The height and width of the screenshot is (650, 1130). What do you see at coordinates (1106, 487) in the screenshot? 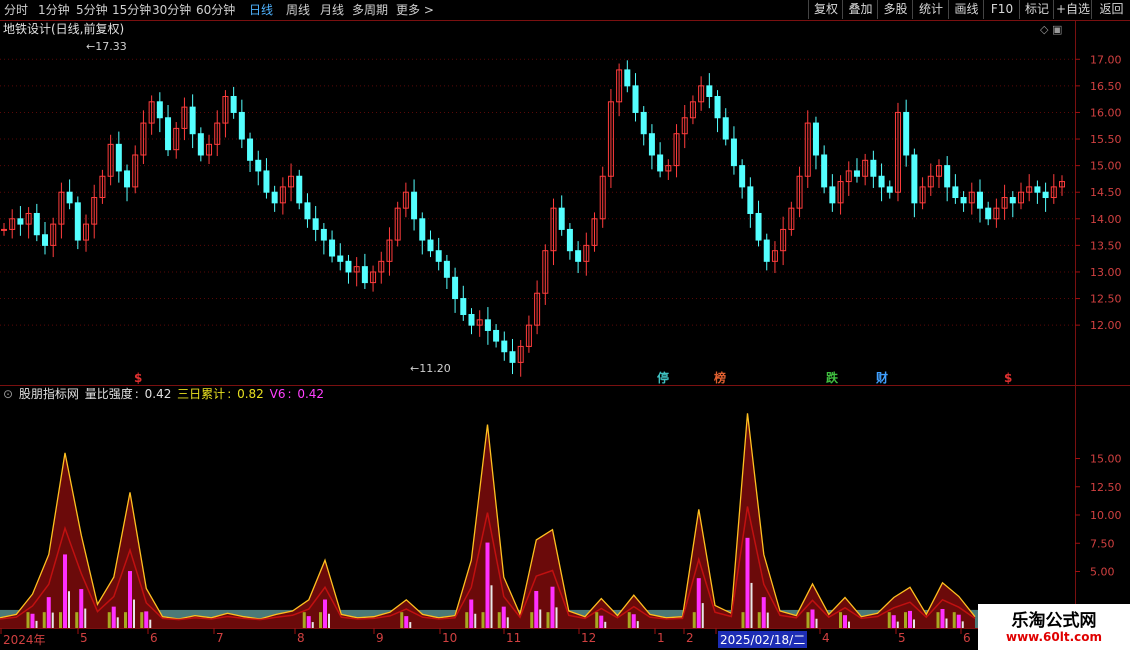
I see `indicator-tick-label: 12.50` at bounding box center [1106, 487].